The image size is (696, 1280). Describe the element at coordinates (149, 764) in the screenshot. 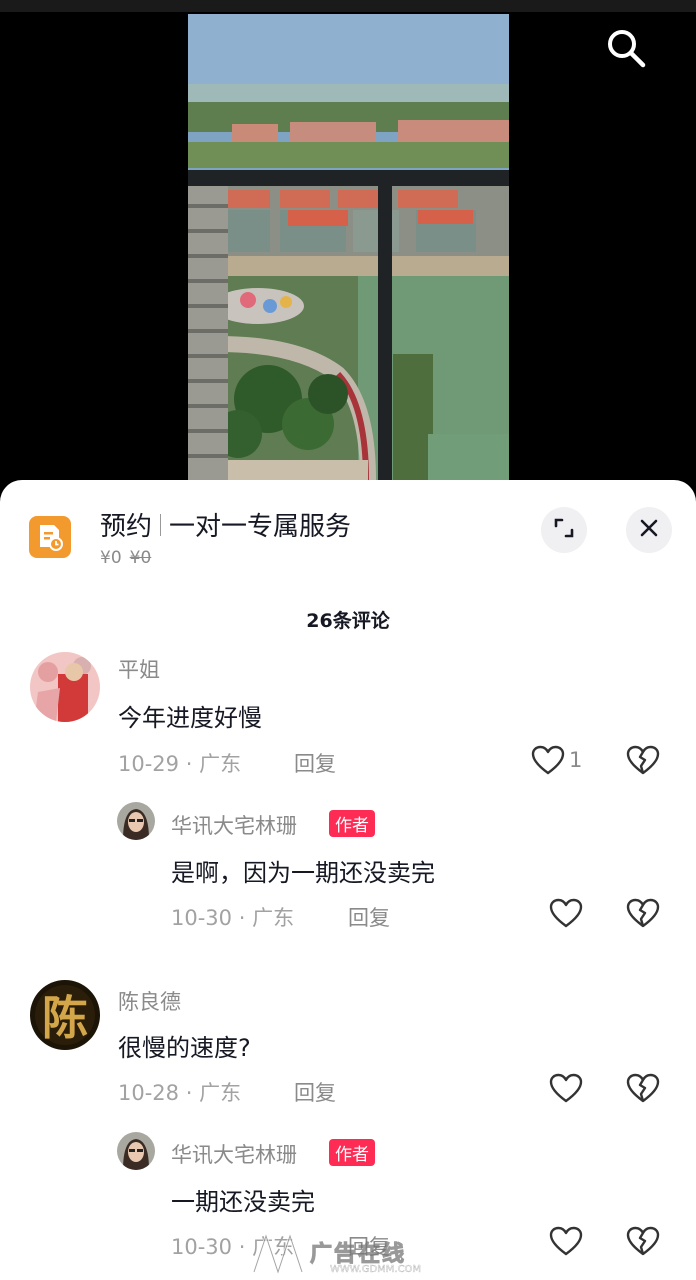

I see `comment-date: 10-29` at that location.